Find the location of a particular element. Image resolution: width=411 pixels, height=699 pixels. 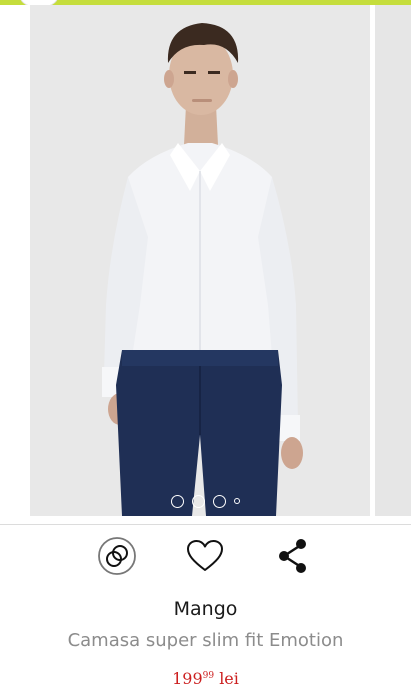

product-title: Camasa super slim fit Emotion is located at coordinates (205, 640).